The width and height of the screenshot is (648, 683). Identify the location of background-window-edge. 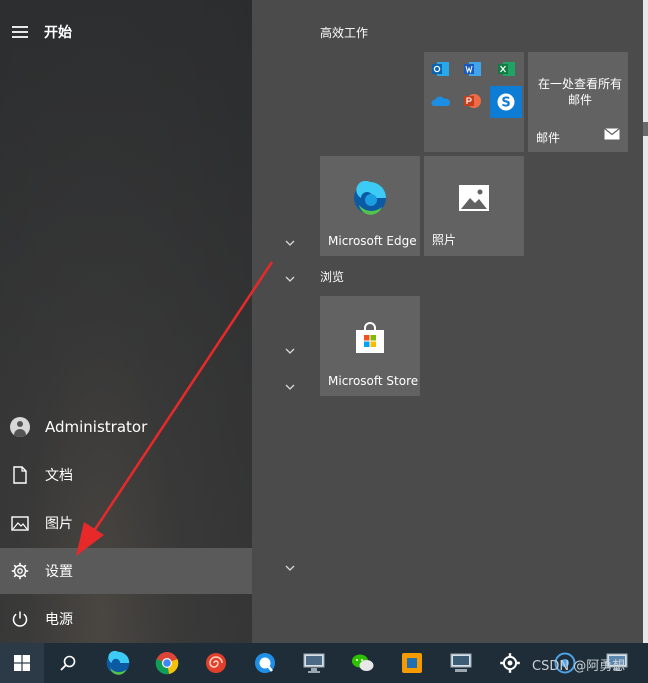
(645, 321).